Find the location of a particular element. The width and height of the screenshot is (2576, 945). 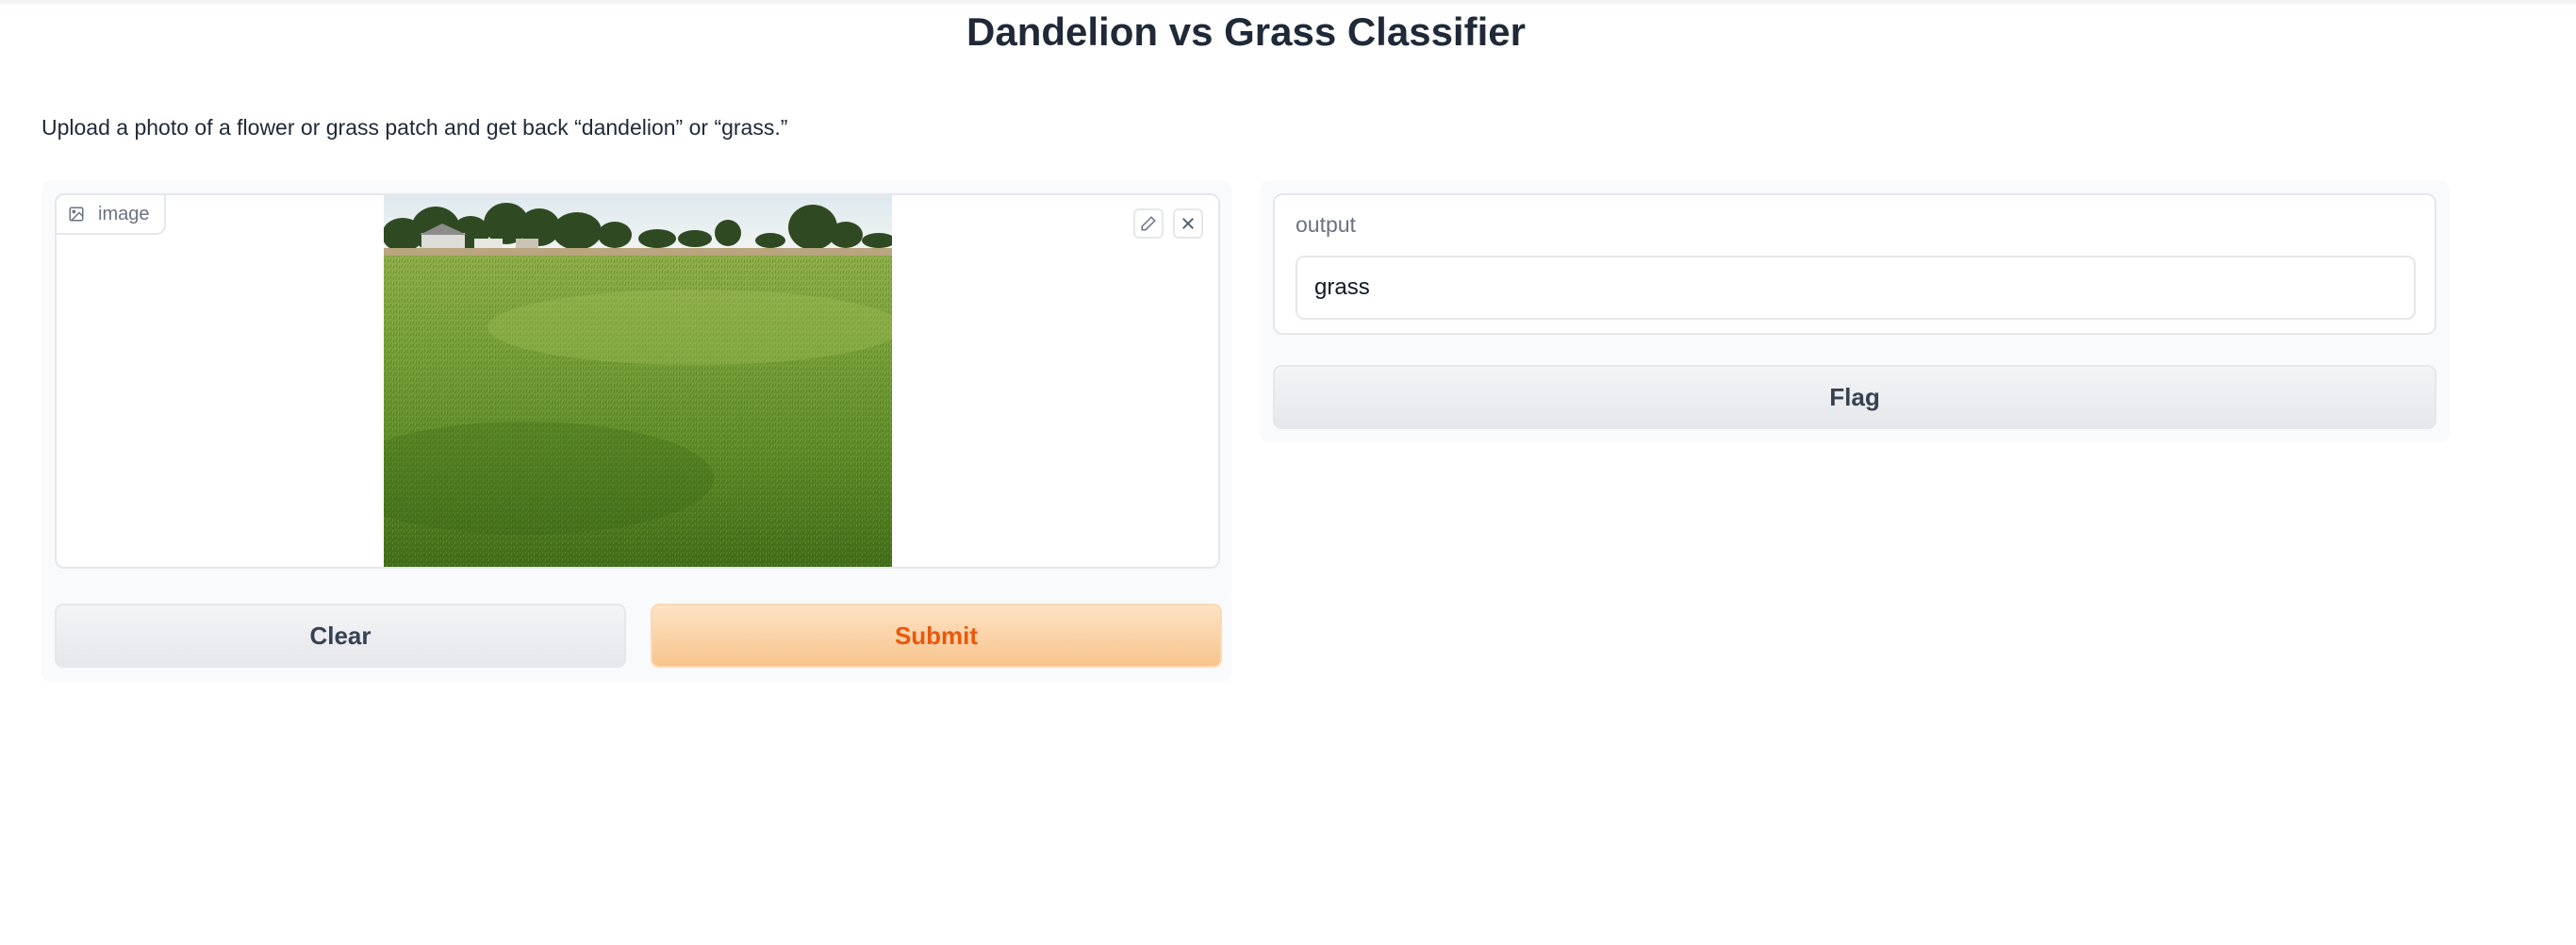

image-label-tag: image is located at coordinates (112, 215).